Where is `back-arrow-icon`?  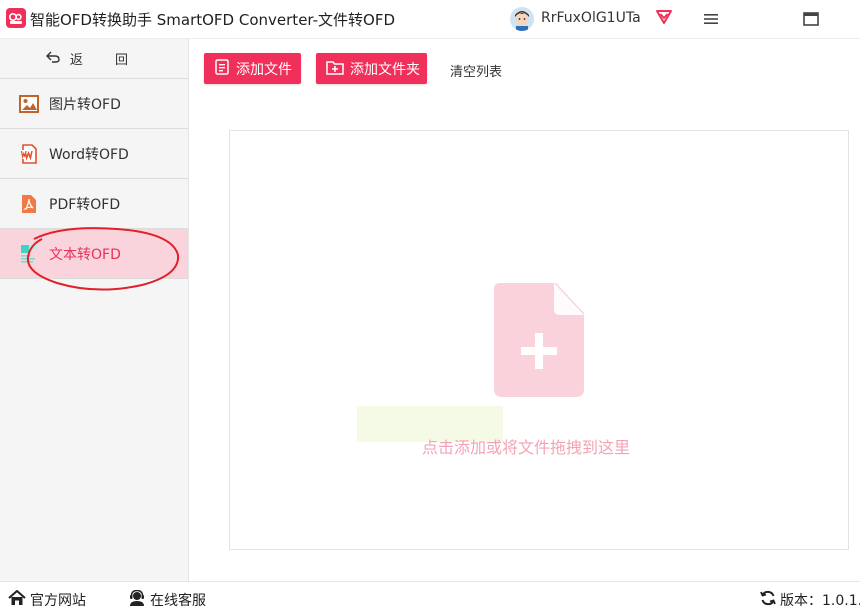 back-arrow-icon is located at coordinates (52, 59).